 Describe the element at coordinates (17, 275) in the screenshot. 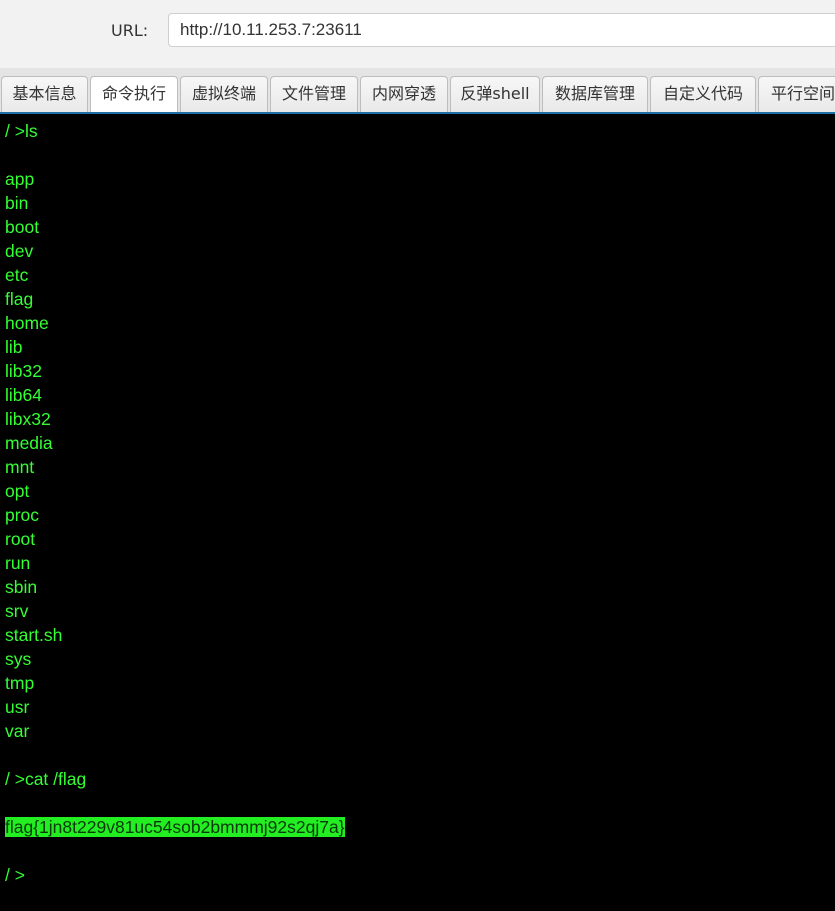

I see `ls-entry: etc` at that location.